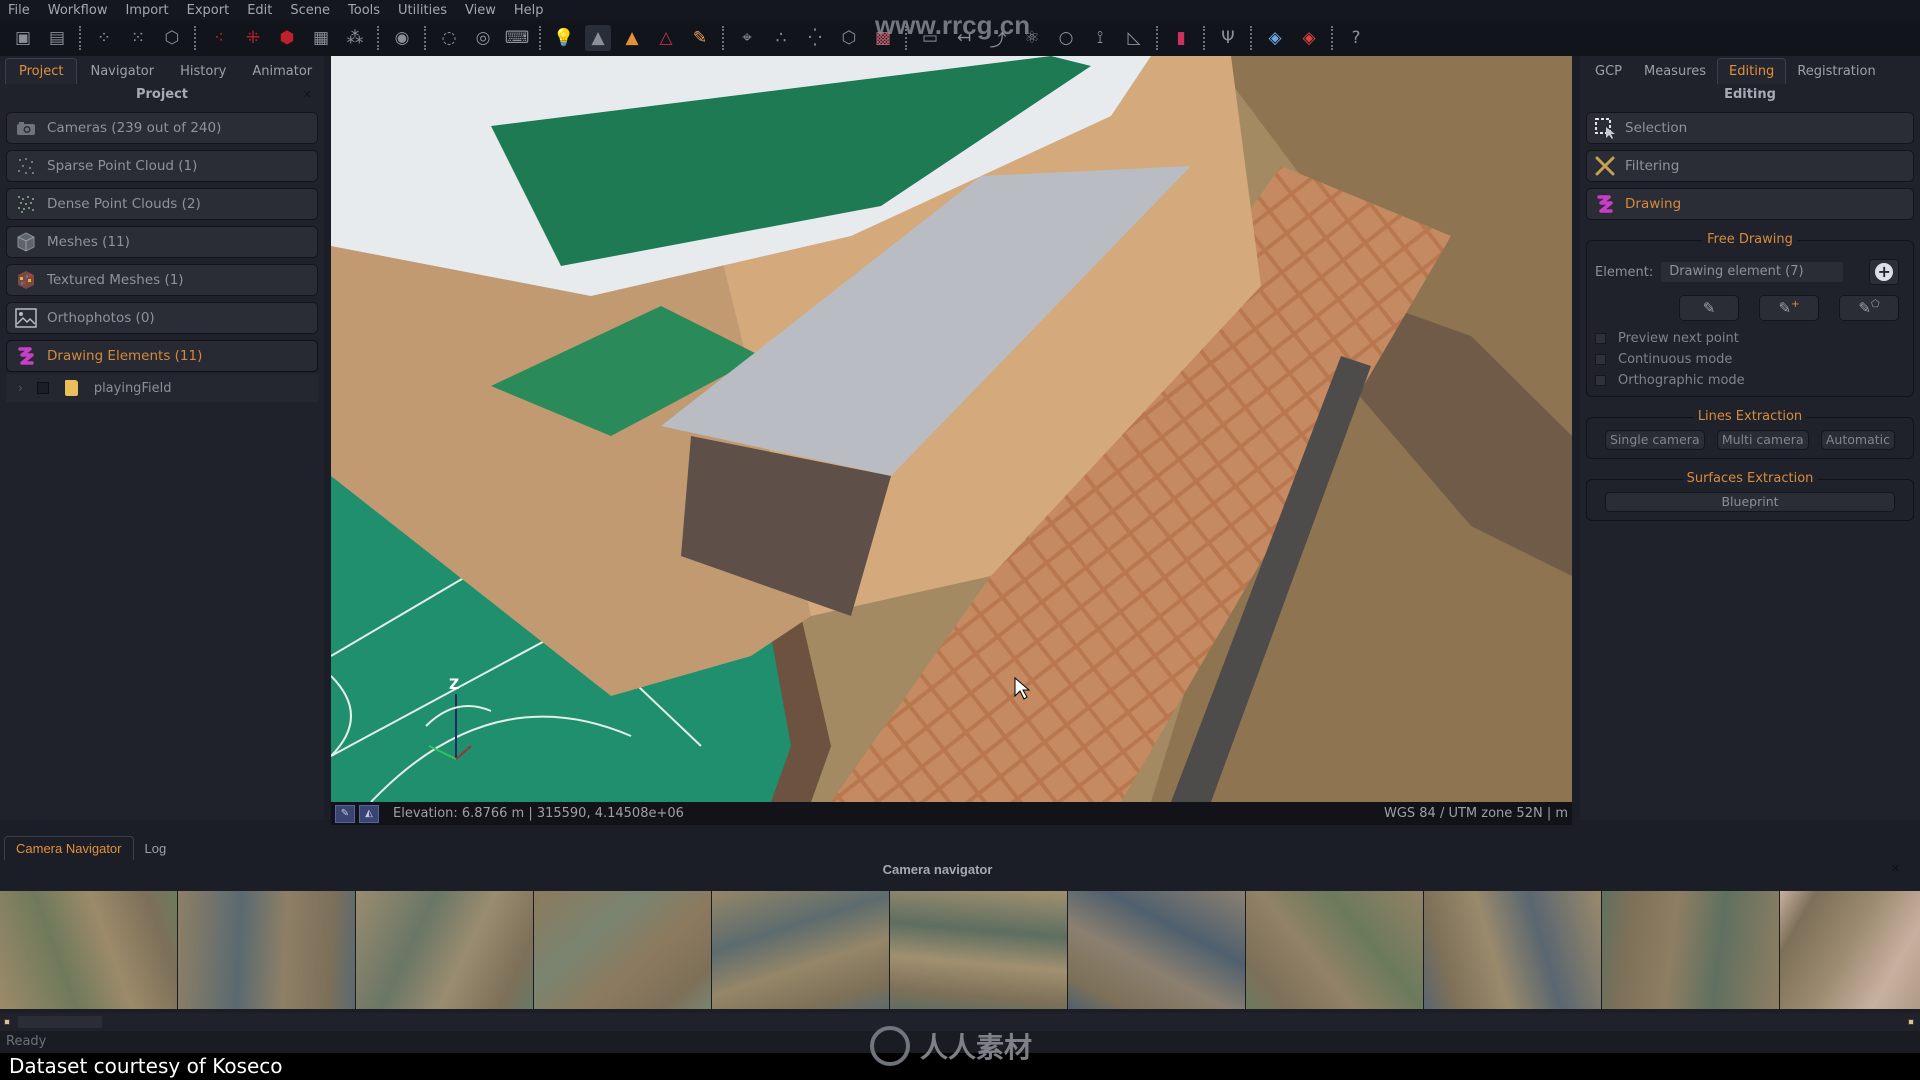 Image resolution: width=1920 pixels, height=1080 pixels. I want to click on axis-icon: ⟟, so click(1100, 38).